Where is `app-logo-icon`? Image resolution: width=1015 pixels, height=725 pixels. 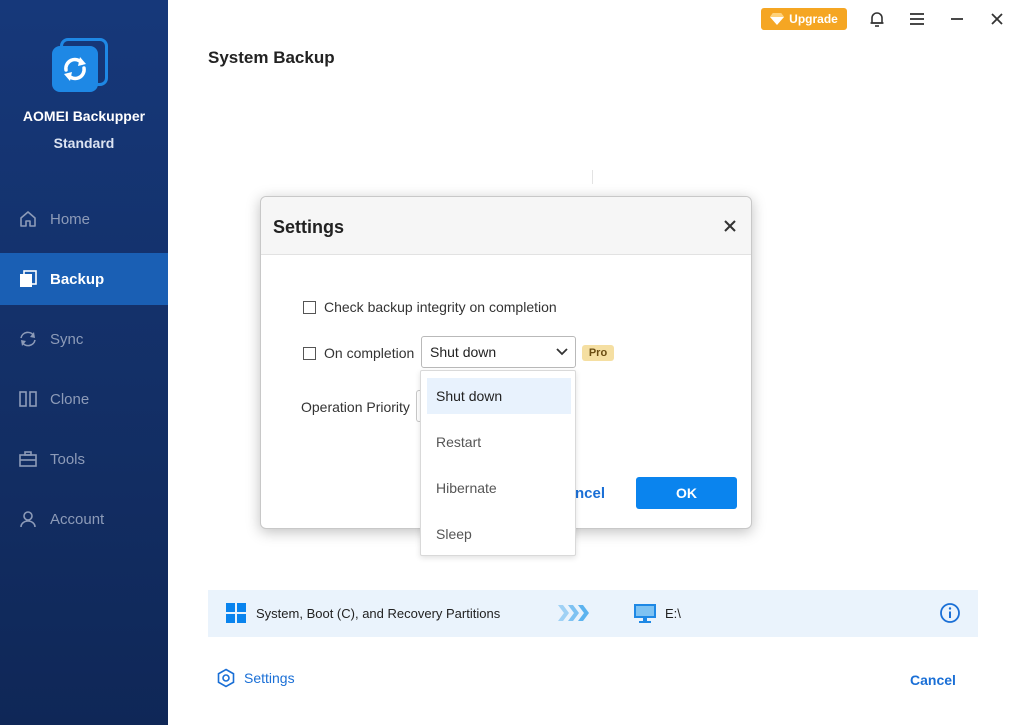
app-logo-icon is located at coordinates (80, 68).